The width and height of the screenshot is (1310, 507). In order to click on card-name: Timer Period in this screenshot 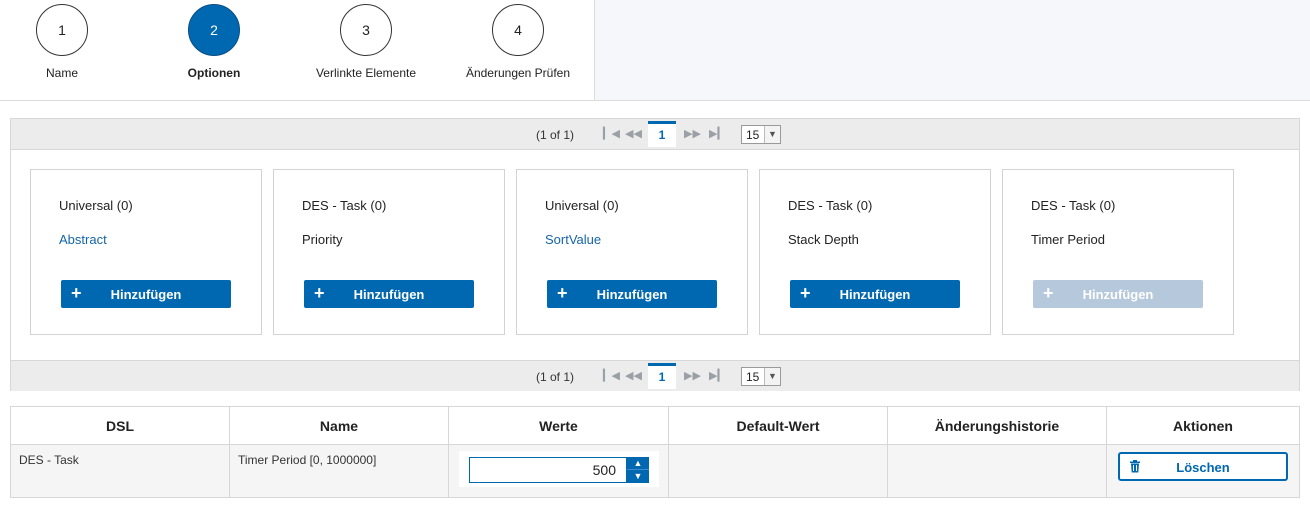, I will do `click(1068, 239)`.